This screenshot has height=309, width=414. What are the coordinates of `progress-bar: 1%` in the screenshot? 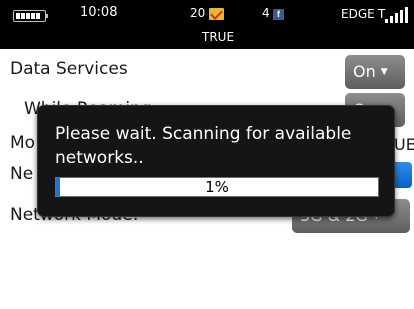 It's located at (217, 187).